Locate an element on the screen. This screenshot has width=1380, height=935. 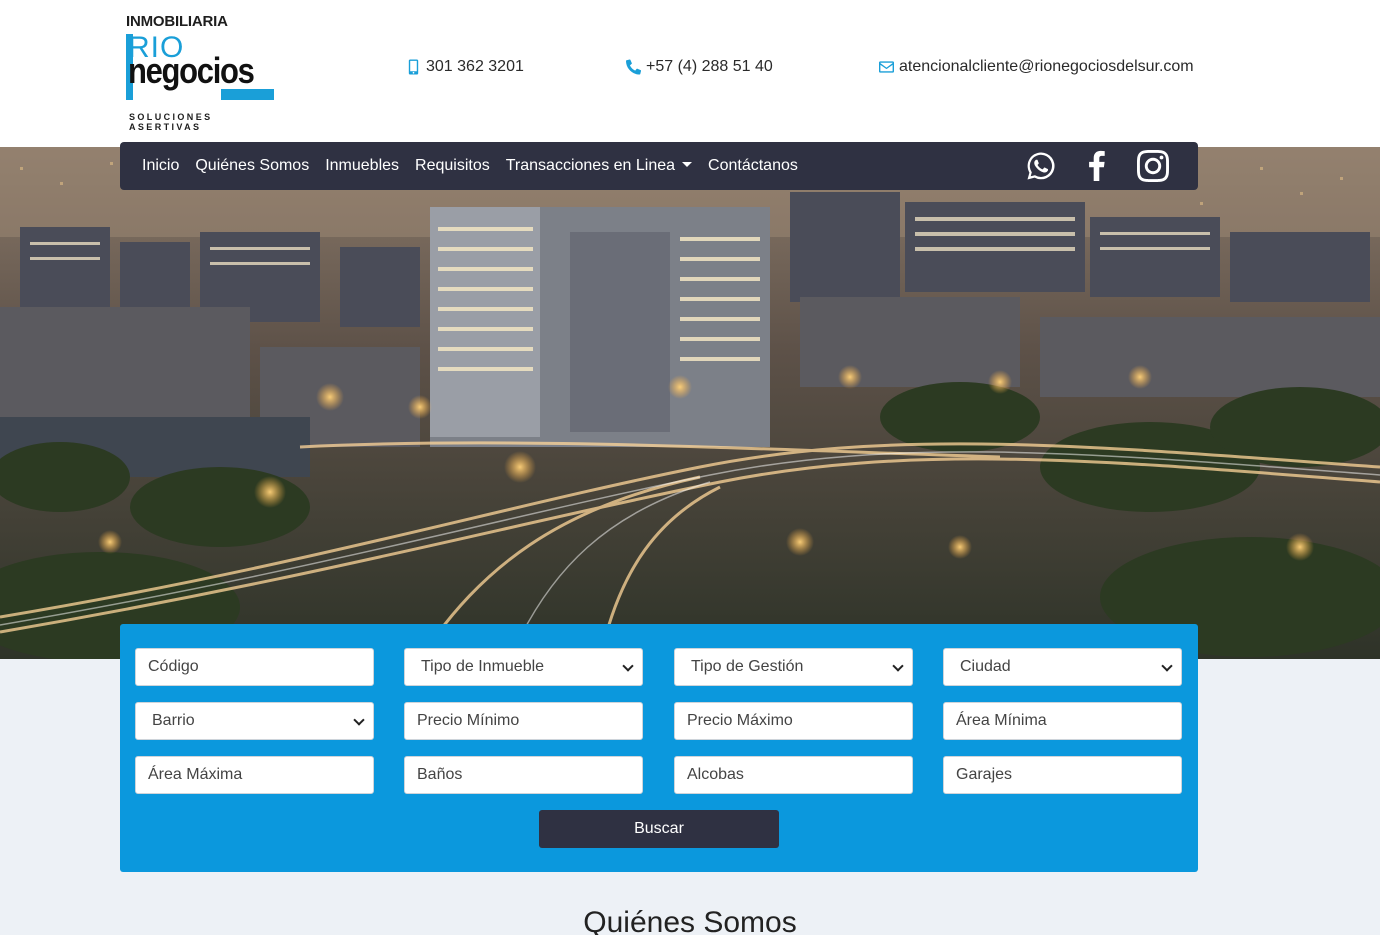
logo-bar-accent is located at coordinates (247, 94).